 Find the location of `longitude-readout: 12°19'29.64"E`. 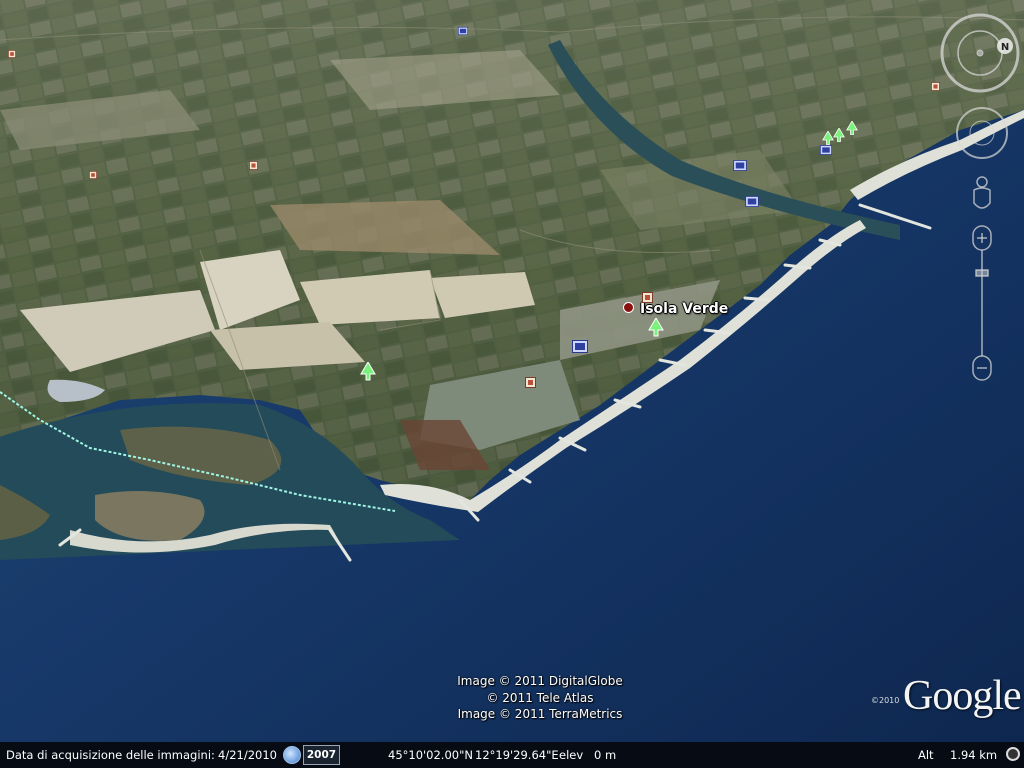

longitude-readout: 12°19'29.64"E is located at coordinates (517, 755).